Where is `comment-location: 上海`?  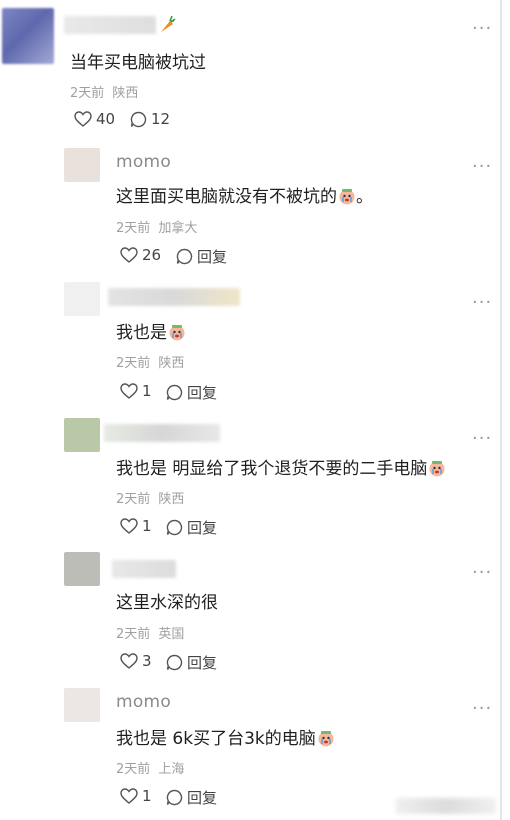
comment-location: 上海 is located at coordinates (171, 769).